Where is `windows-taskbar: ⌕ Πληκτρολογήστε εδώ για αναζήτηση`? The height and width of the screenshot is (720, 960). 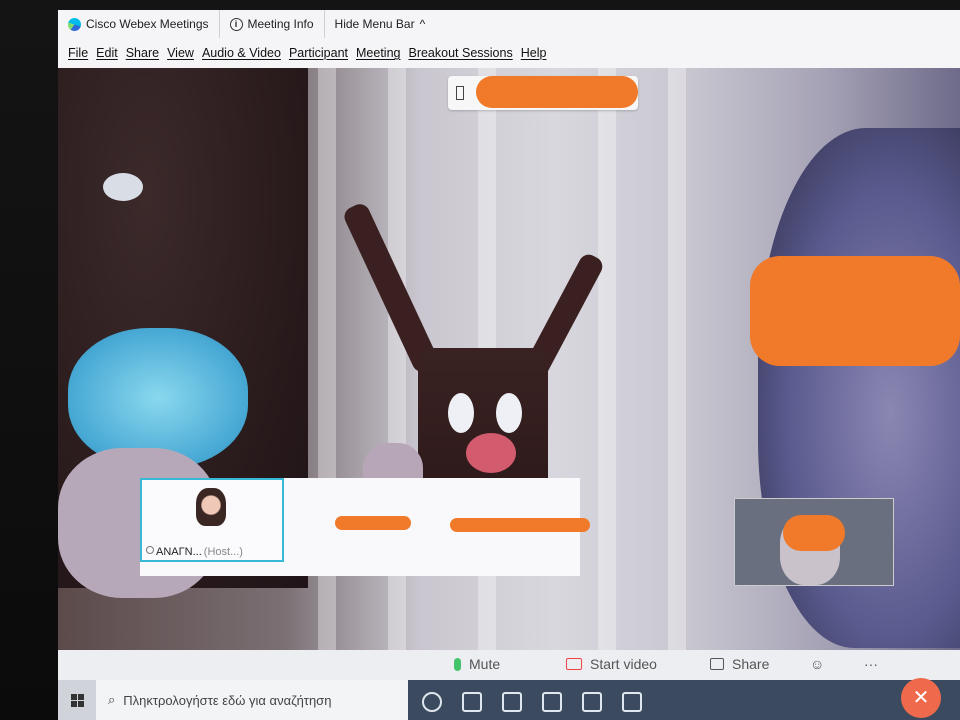
windows-taskbar: ⌕ Πληκτρολογήστε εδώ για αναζήτηση is located at coordinates (509, 700).